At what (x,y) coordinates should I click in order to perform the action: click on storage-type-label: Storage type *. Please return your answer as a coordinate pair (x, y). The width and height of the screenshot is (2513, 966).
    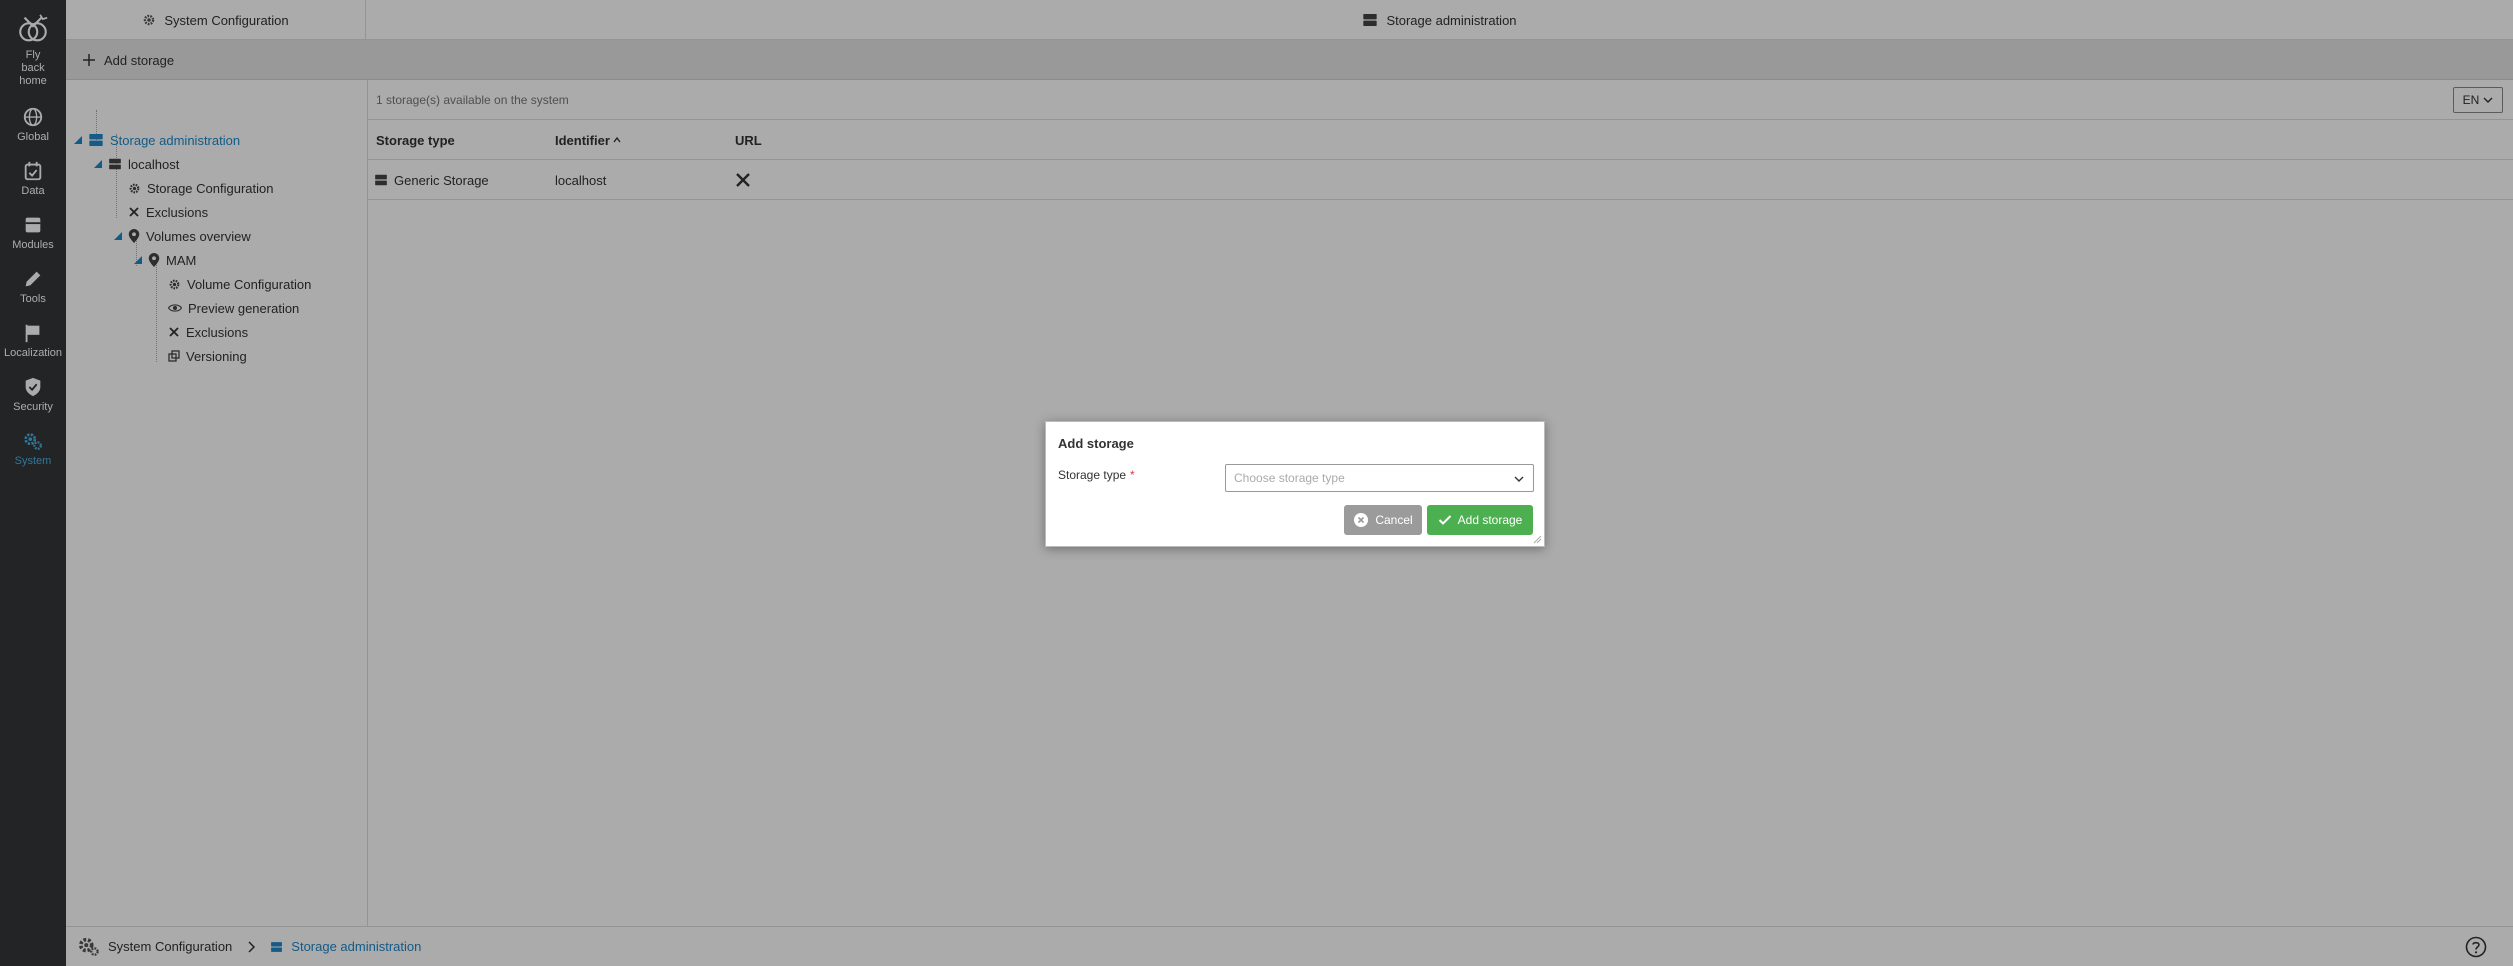
    Looking at the image, I should click on (1096, 475).